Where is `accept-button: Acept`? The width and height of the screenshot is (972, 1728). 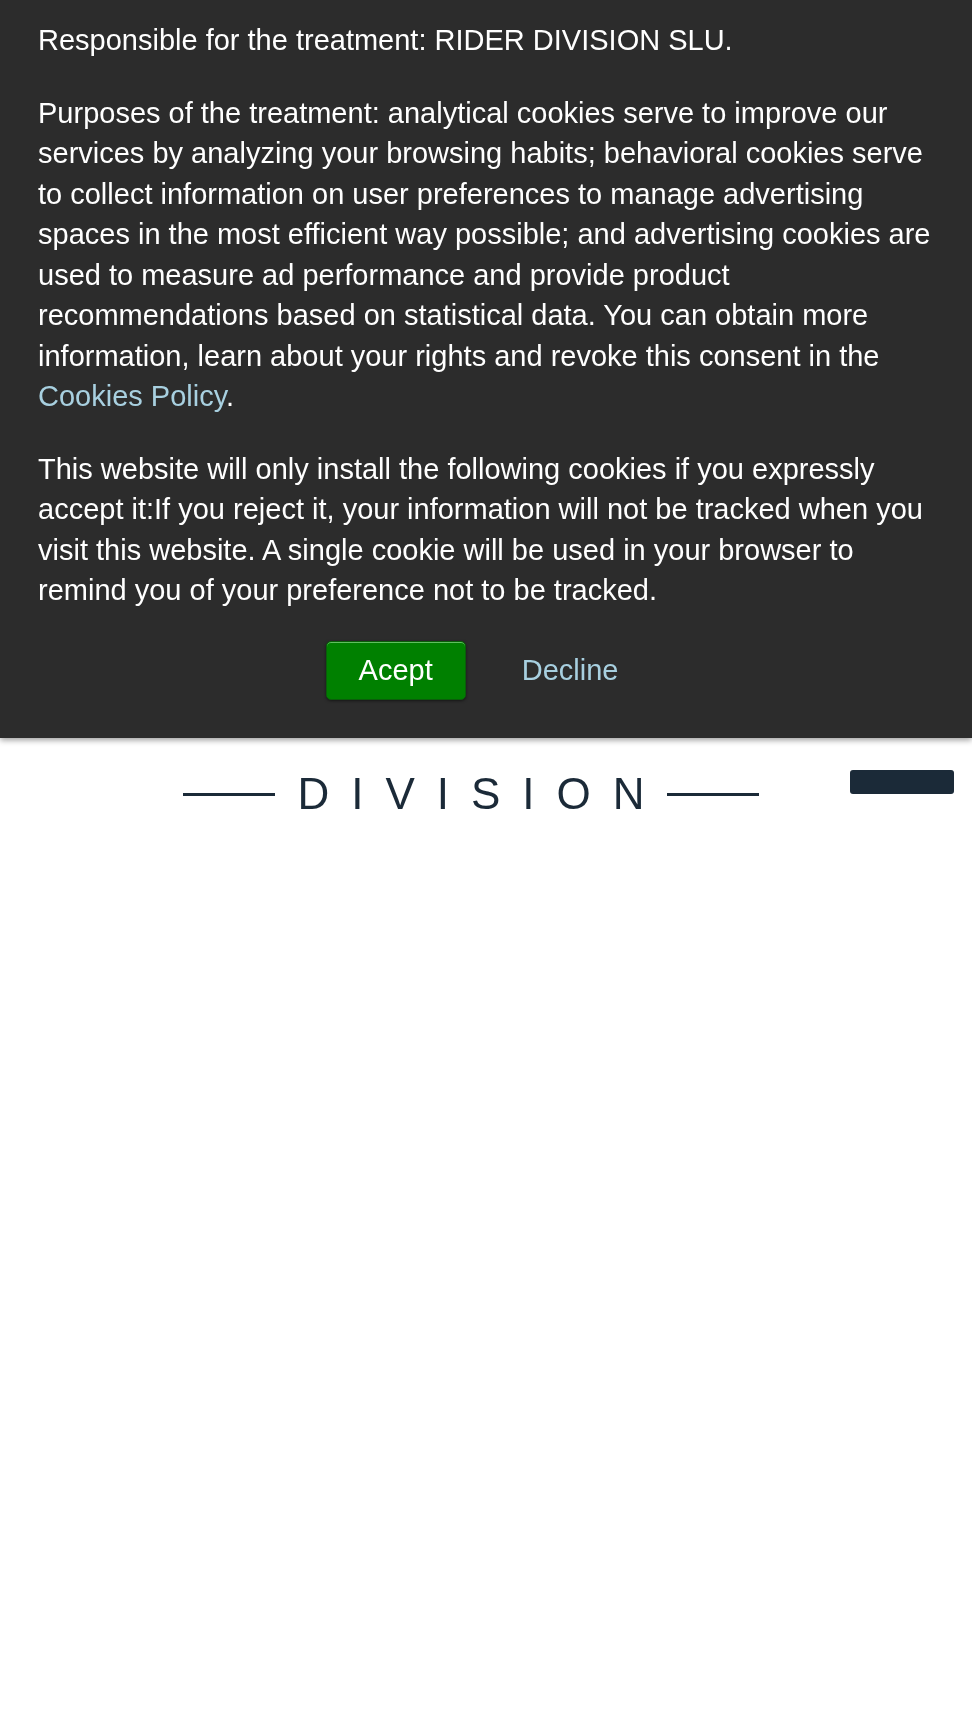 accept-button: Acept is located at coordinates (395, 670).